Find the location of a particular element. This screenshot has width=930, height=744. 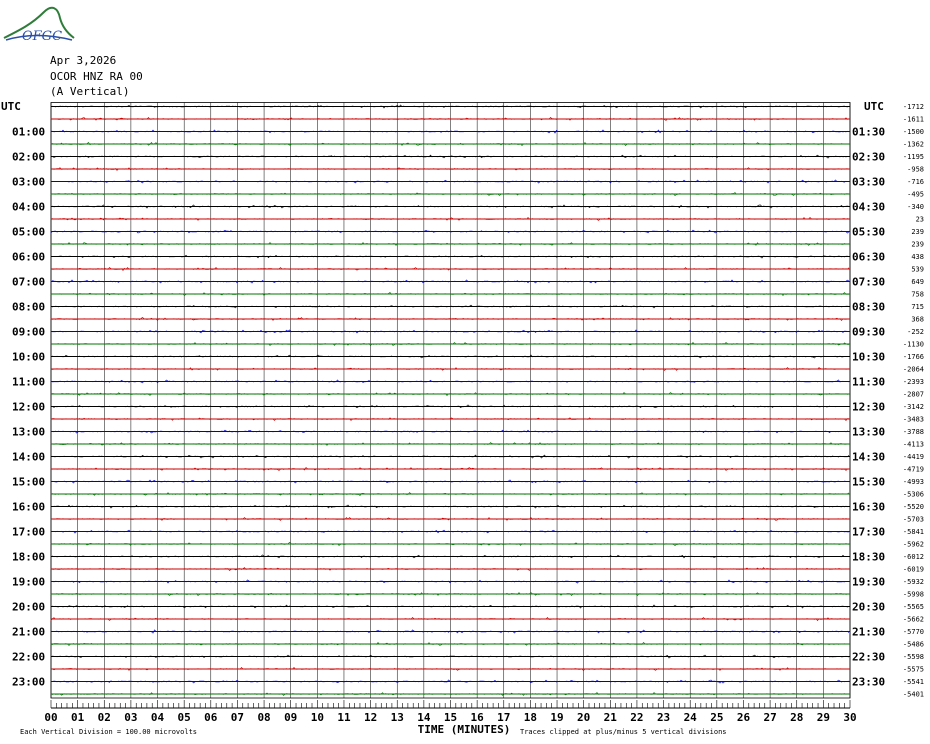

trace-offset-label: -340 is located at coordinates (915, 207).